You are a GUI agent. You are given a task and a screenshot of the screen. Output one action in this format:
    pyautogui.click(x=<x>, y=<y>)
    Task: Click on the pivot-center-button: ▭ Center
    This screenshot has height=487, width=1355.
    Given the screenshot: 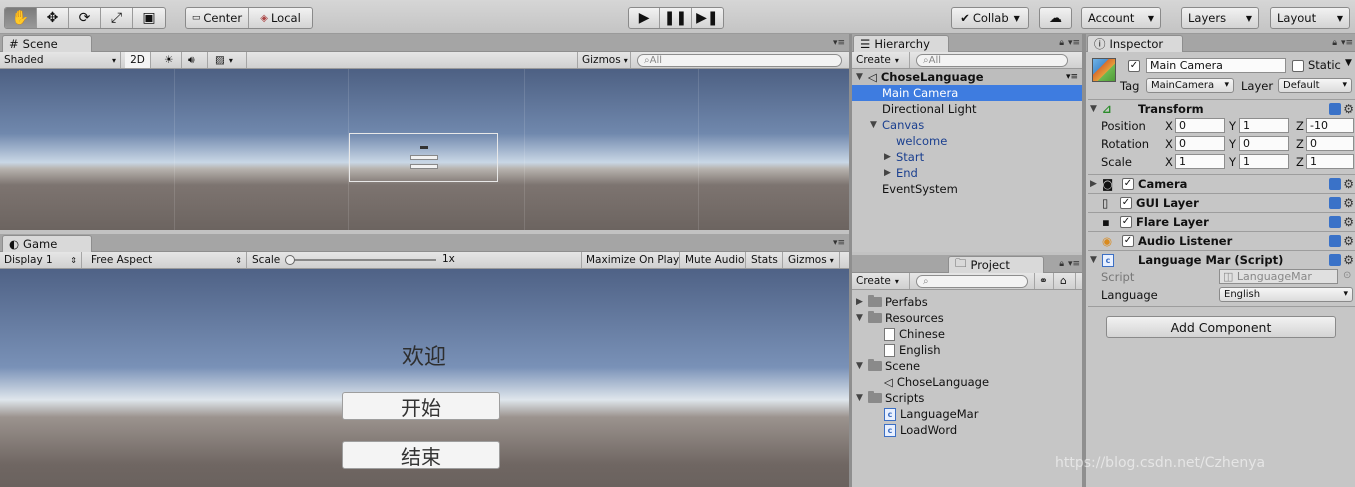 What is the action you would take?
    pyautogui.click(x=218, y=18)
    